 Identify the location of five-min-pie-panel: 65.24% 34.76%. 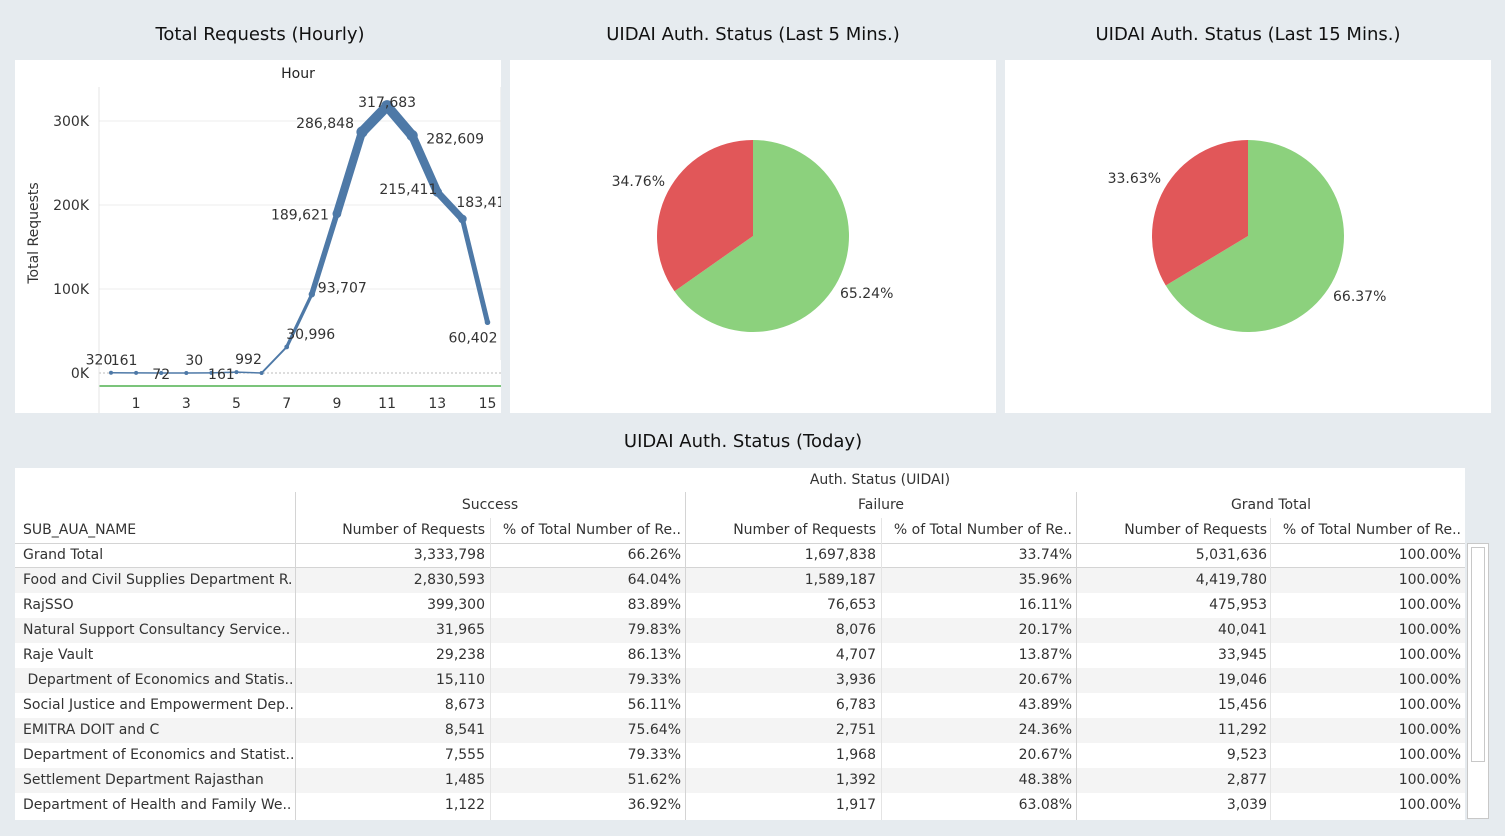
(753, 236).